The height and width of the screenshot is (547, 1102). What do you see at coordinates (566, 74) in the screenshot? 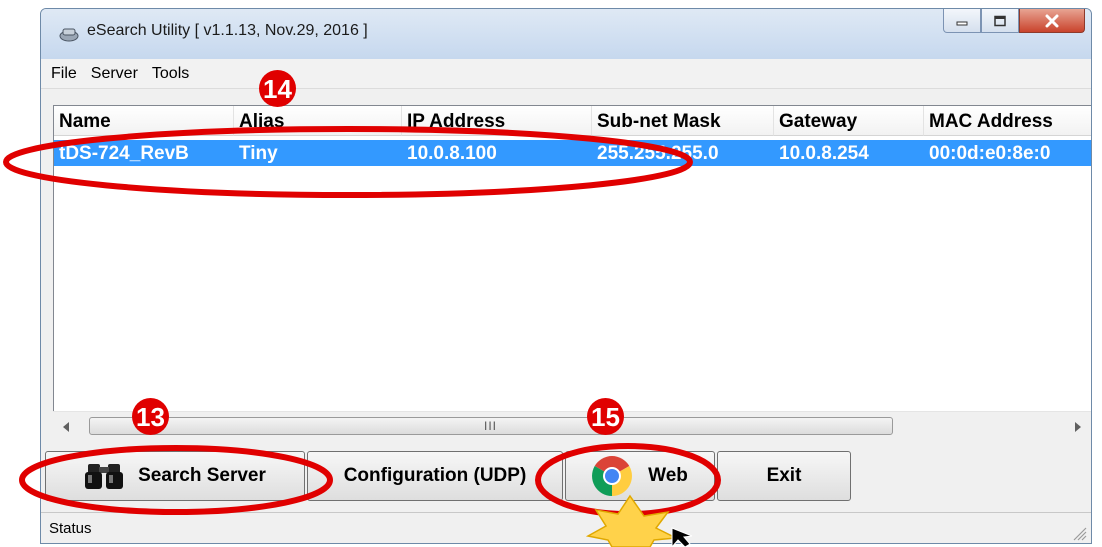
I see `menu-bar: File Server Tools` at bounding box center [566, 74].